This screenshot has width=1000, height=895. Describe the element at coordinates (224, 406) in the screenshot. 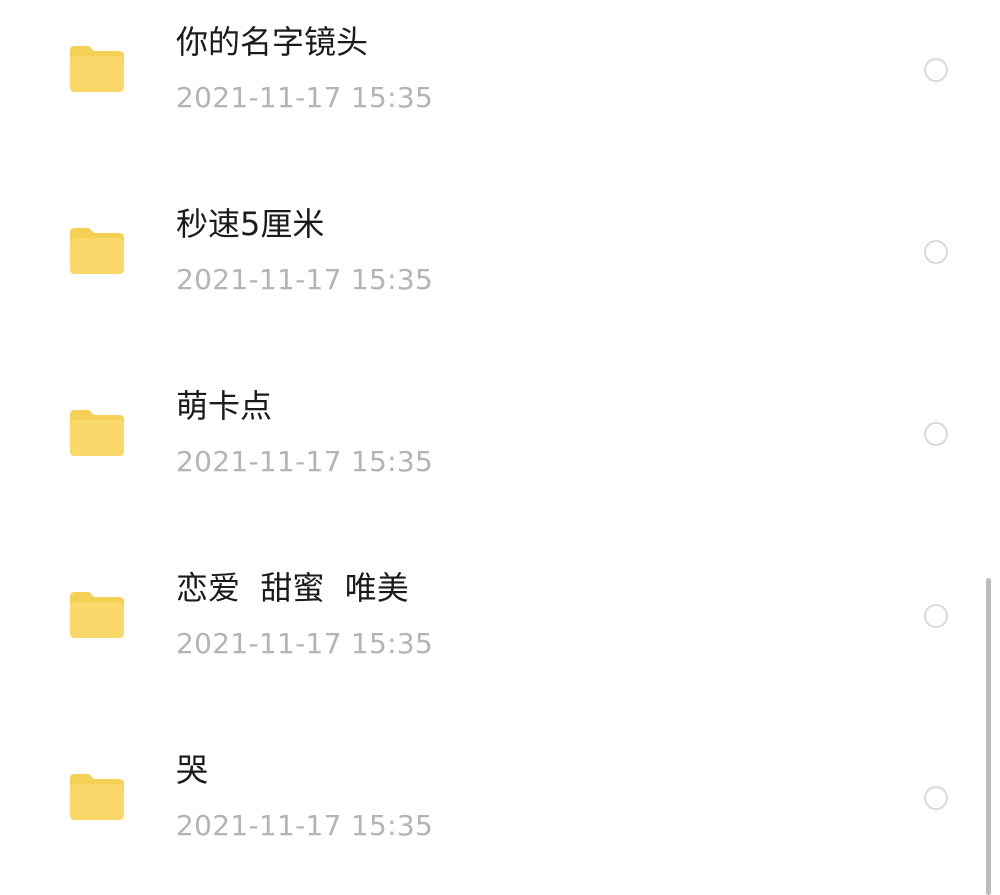

I see `file-name: 萌卡点` at that location.